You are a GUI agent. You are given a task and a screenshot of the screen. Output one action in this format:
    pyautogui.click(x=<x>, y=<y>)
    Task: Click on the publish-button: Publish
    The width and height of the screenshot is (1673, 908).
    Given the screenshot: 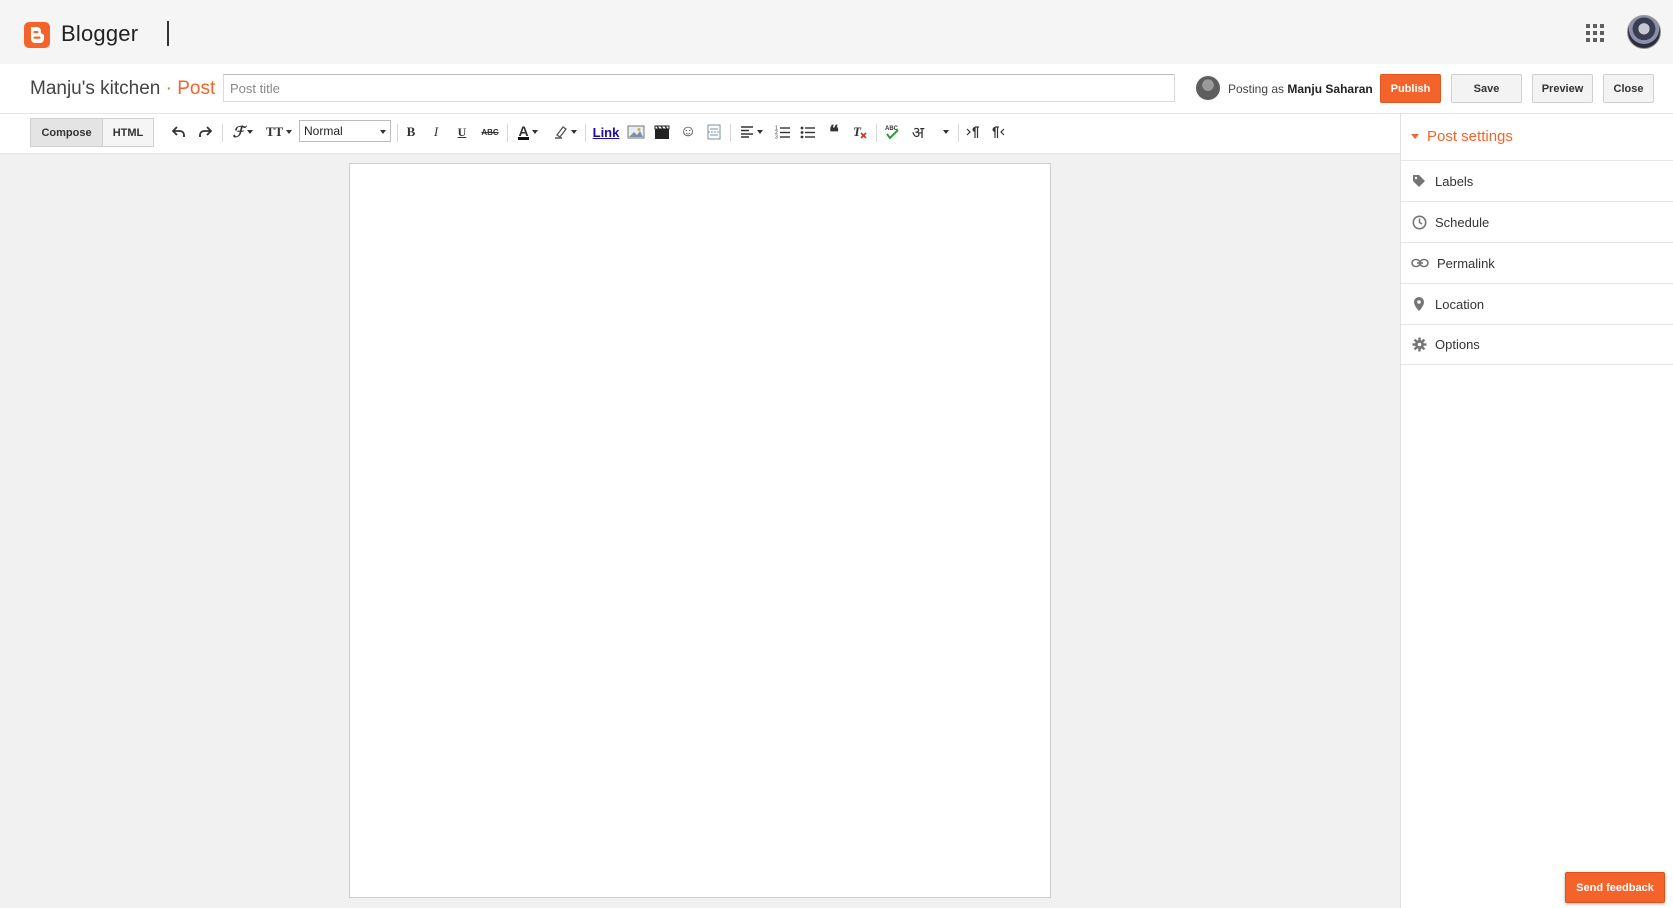 What is the action you would take?
    pyautogui.click(x=1410, y=88)
    